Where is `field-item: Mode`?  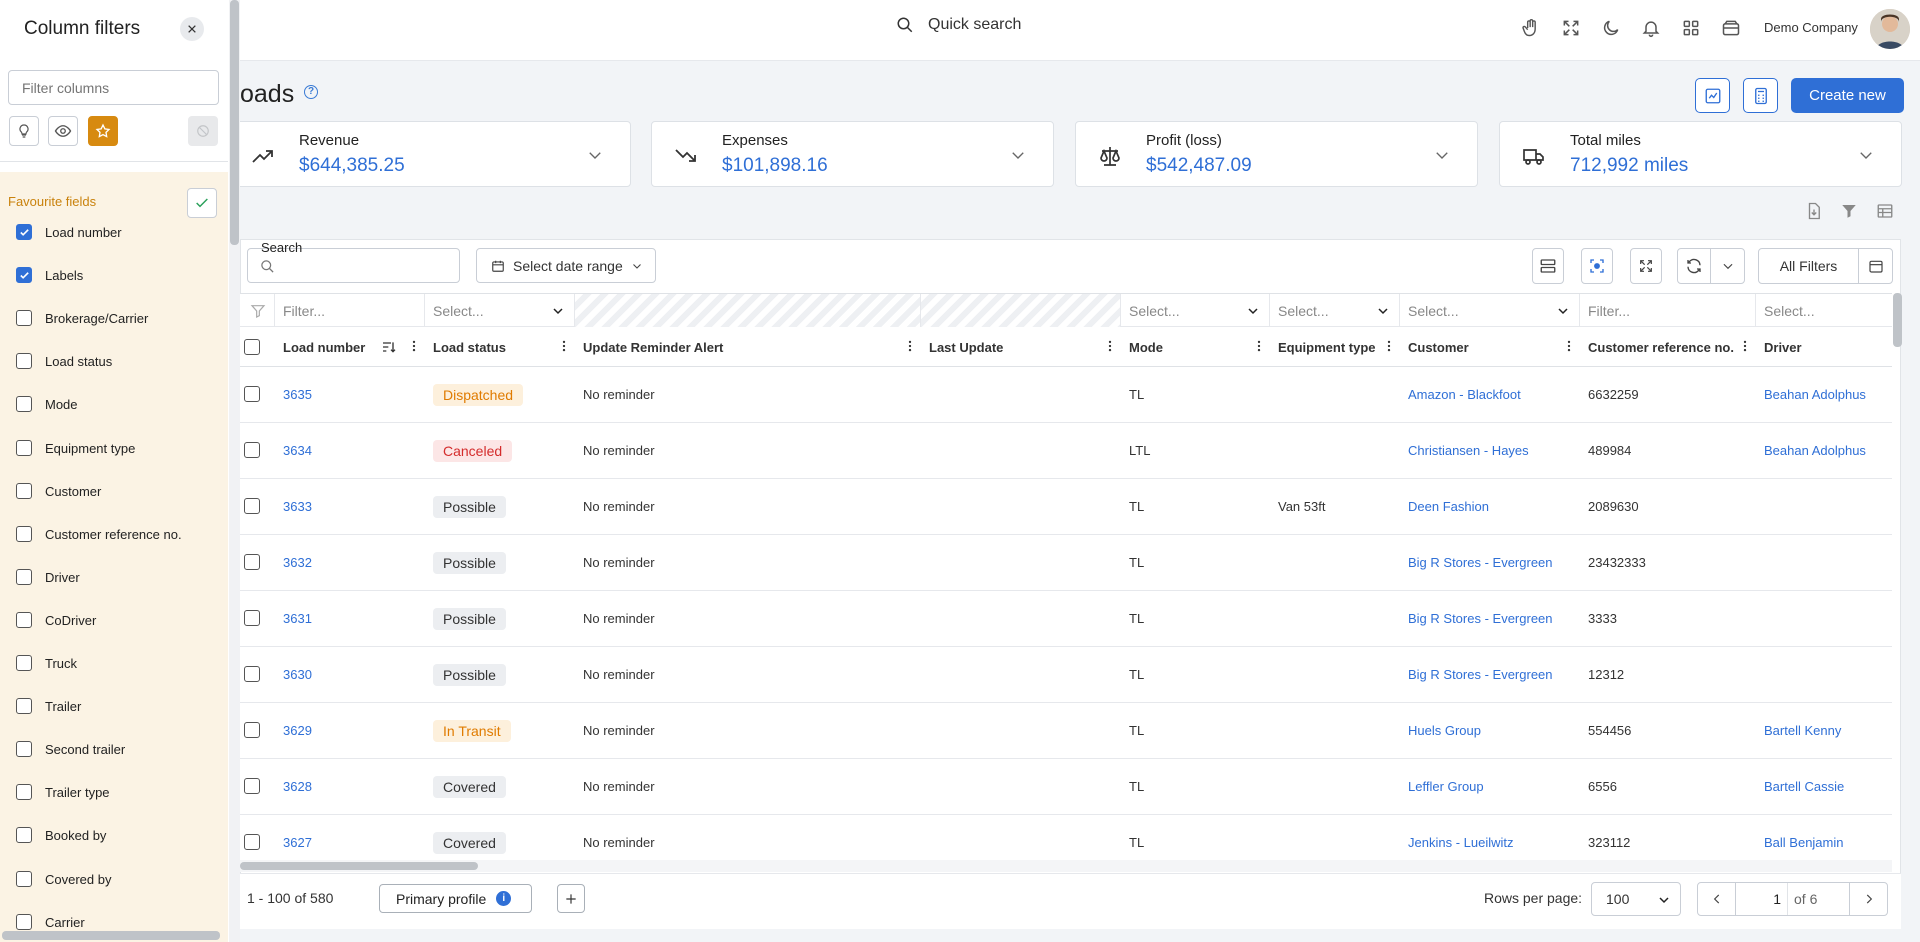 field-item: Mode is located at coordinates (47, 404).